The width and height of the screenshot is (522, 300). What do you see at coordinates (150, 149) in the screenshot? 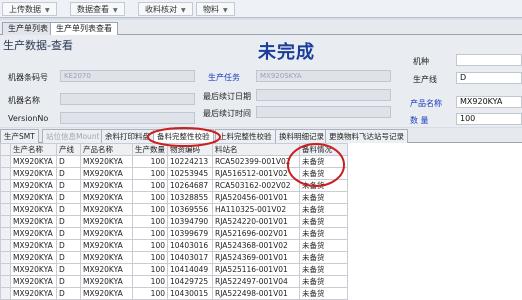
I see `column-header: 生产数量` at bounding box center [150, 149].